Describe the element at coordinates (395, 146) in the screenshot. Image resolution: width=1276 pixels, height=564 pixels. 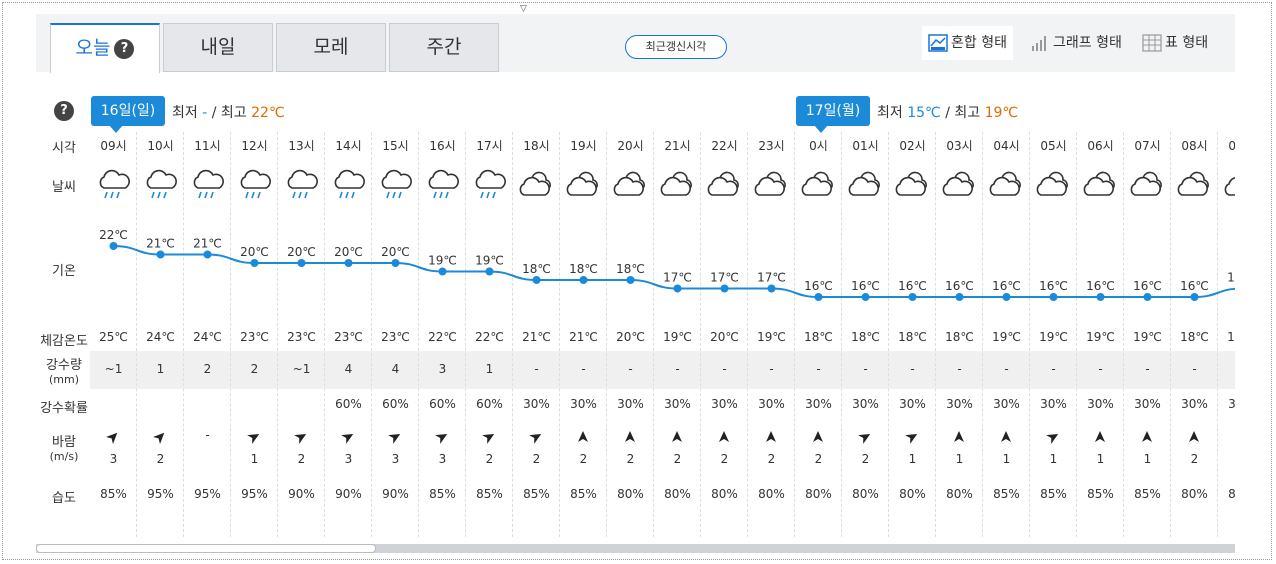
I see `hour-time: 15시` at that location.